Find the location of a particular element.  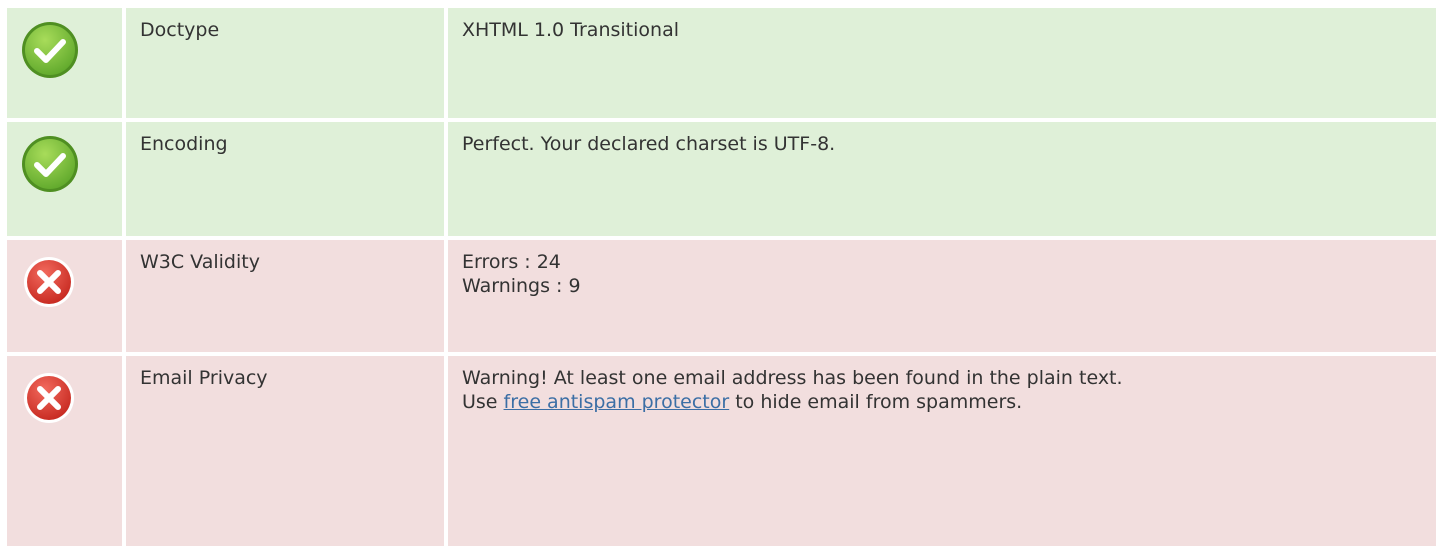

warnings-count: Warnings : 9 is located at coordinates (521, 286).